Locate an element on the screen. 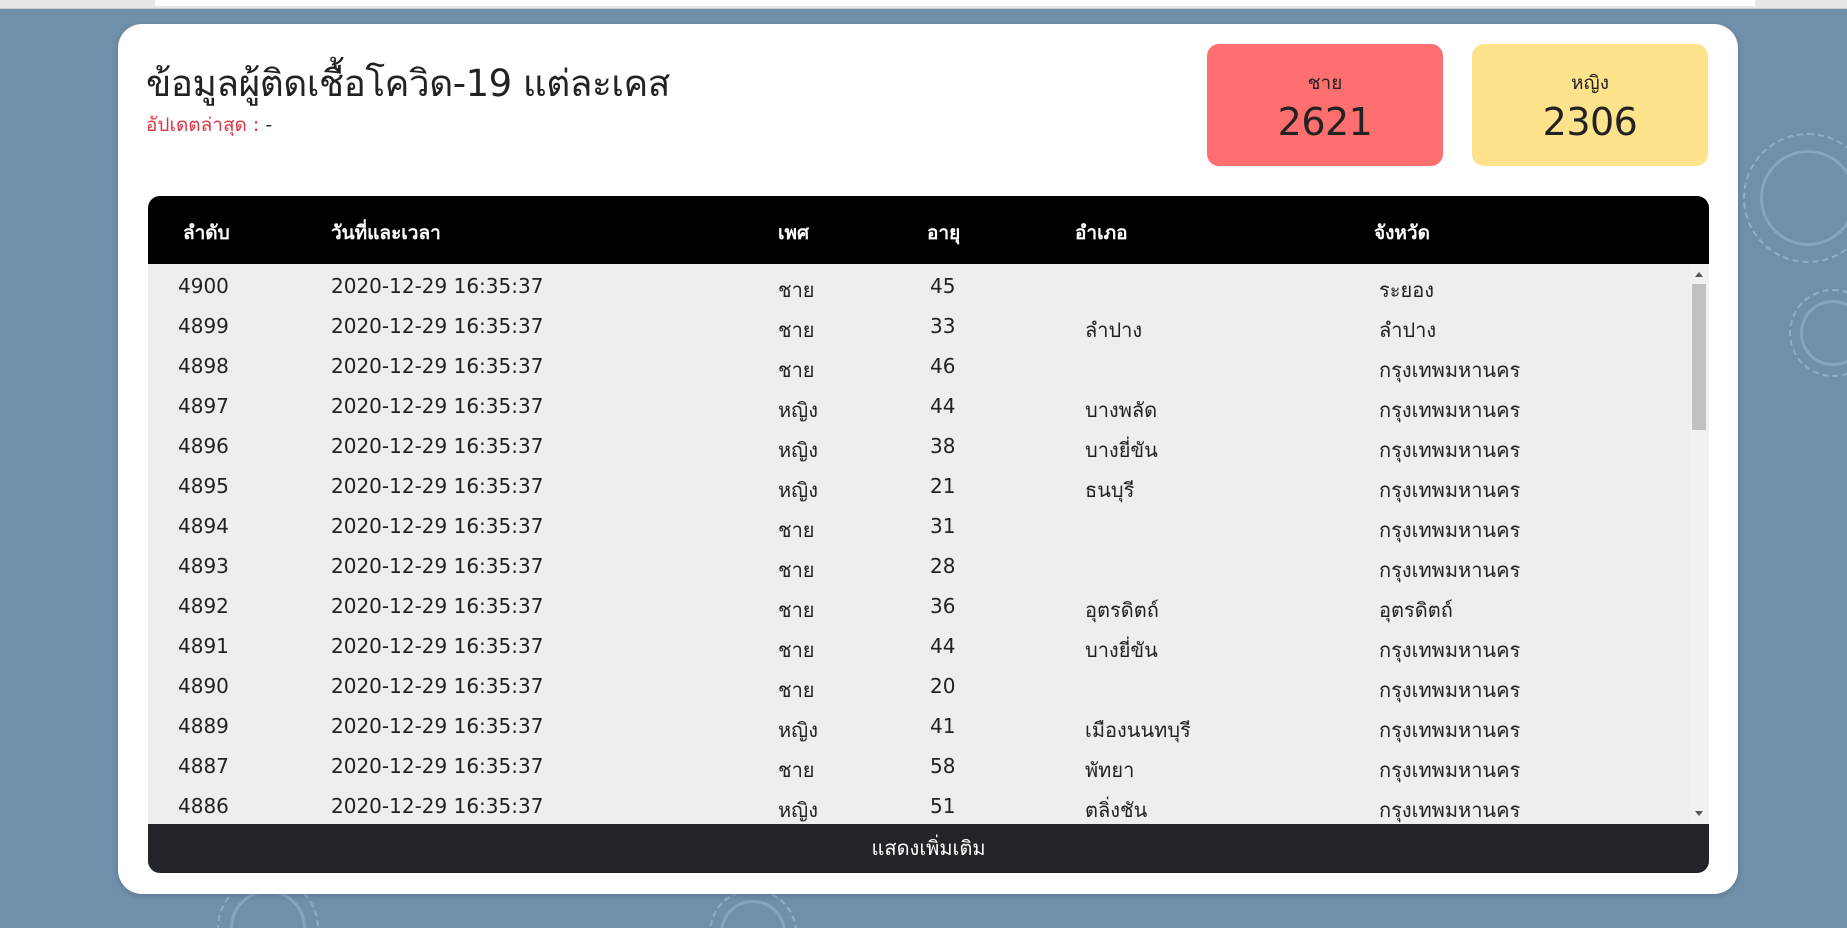 The image size is (1847, 928). male-count-label: ชาย is located at coordinates (1325, 83).